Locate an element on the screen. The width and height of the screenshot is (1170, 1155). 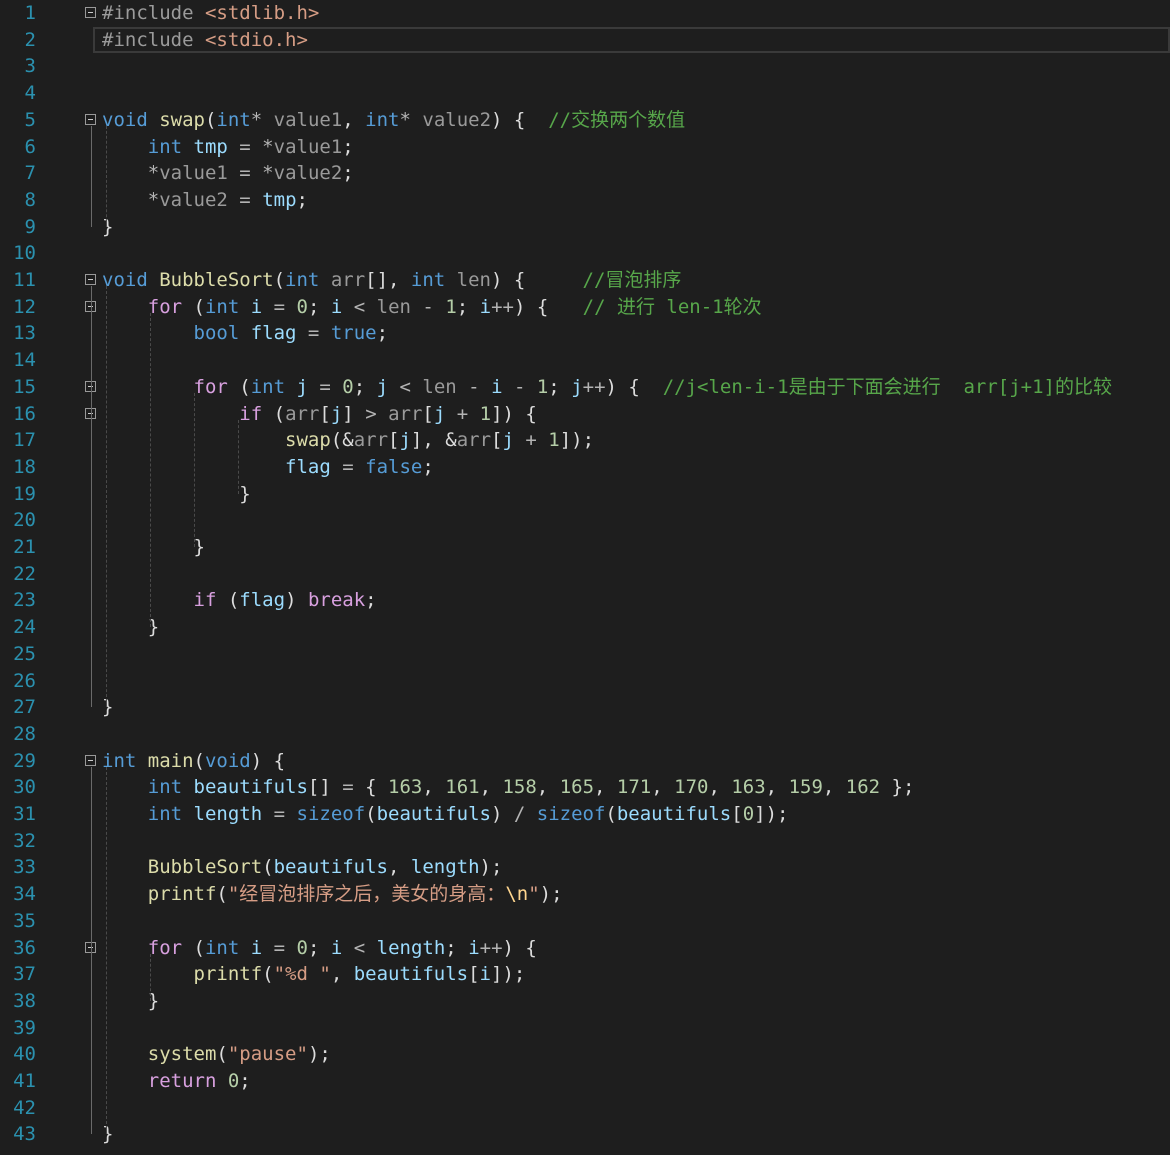
code-line: 13 bool flag = true; is located at coordinates (585, 333).